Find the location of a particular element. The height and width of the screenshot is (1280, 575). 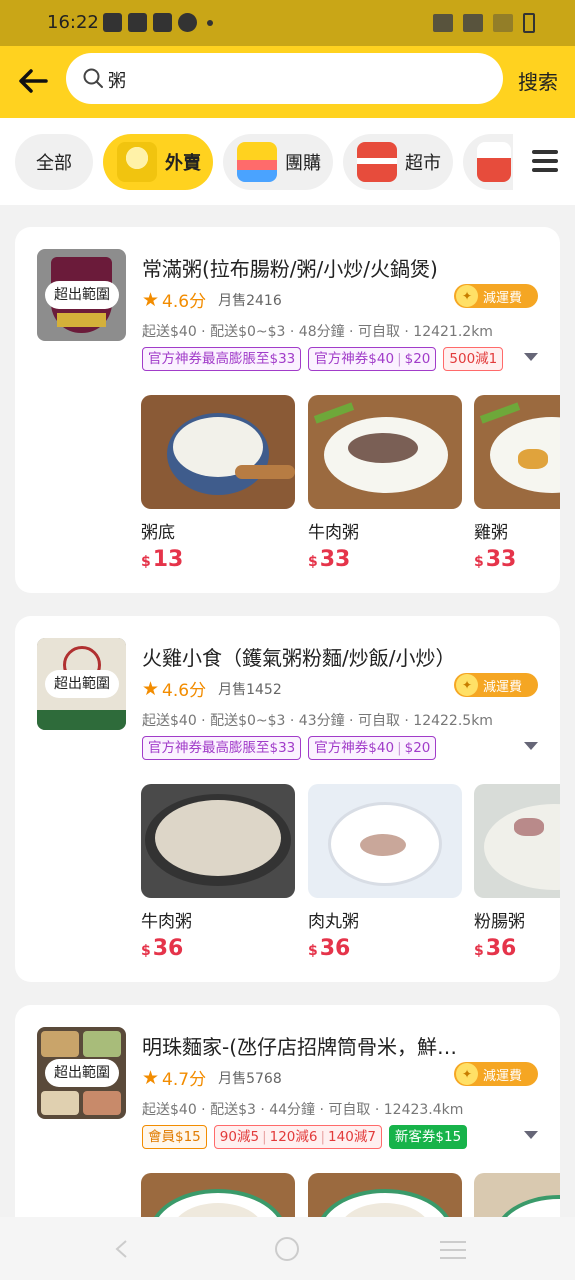

system-icons is located at coordinates (484, 23).